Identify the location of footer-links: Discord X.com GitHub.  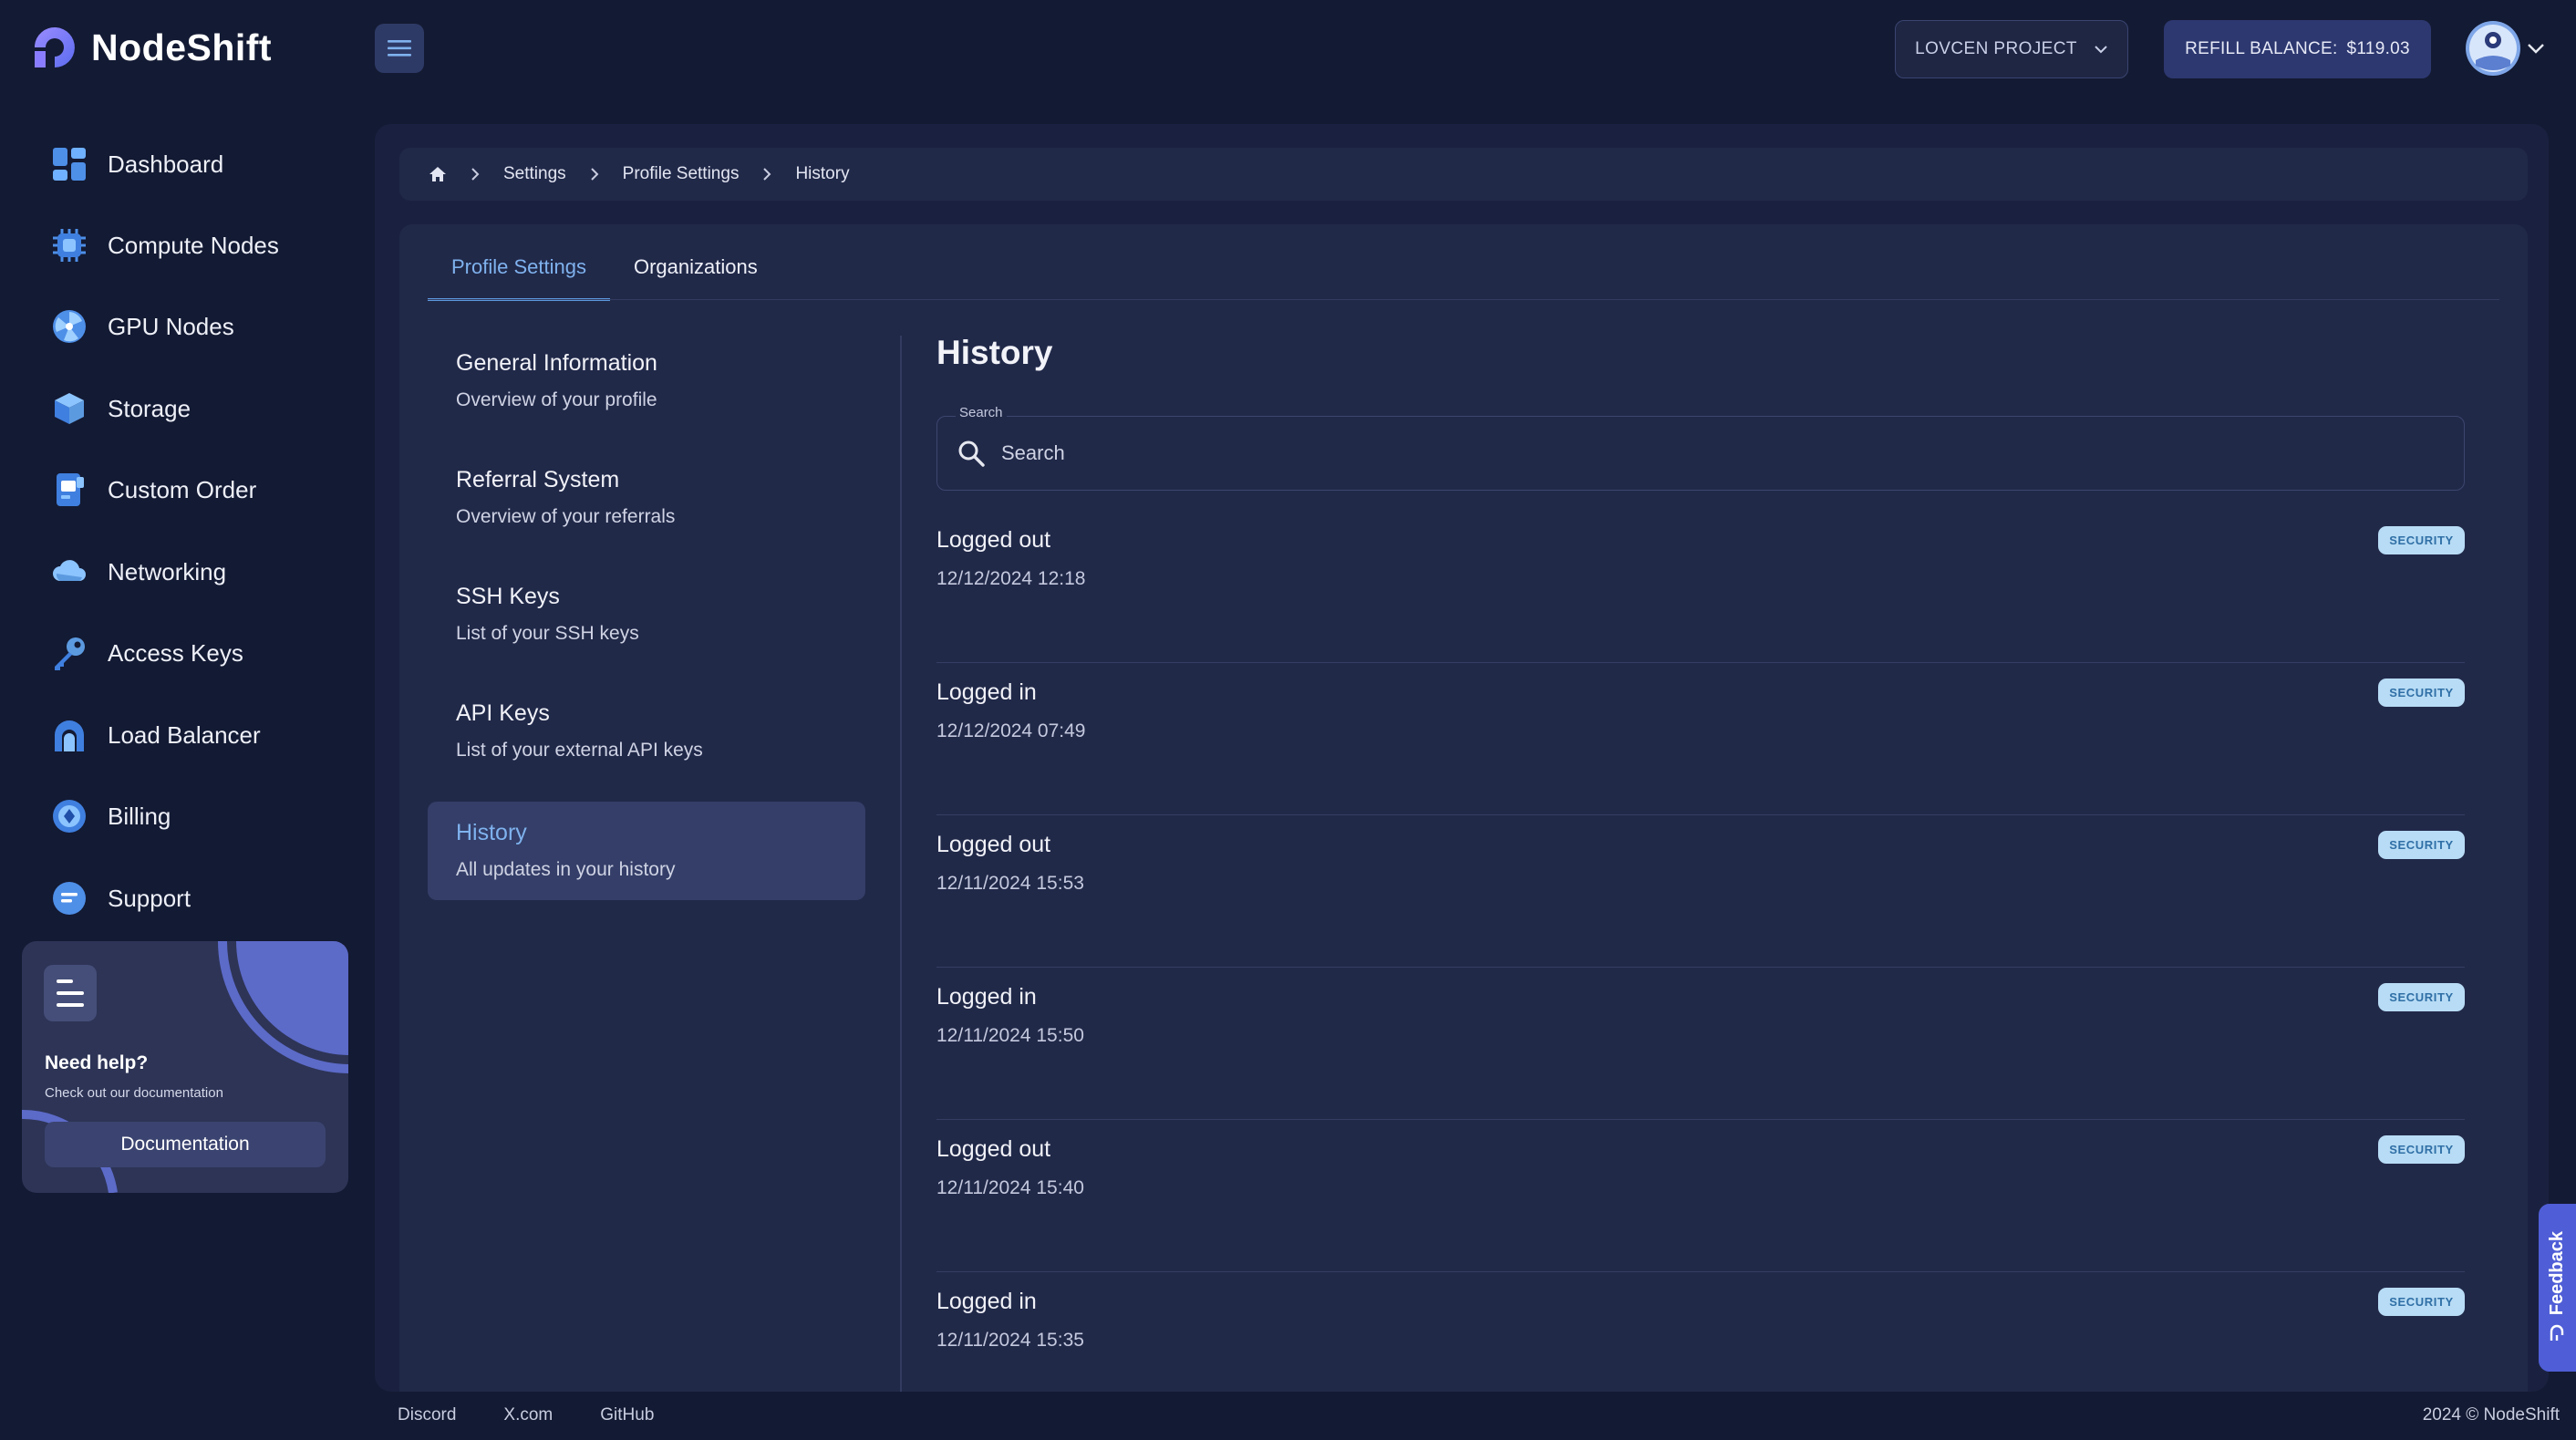
(526, 1415).